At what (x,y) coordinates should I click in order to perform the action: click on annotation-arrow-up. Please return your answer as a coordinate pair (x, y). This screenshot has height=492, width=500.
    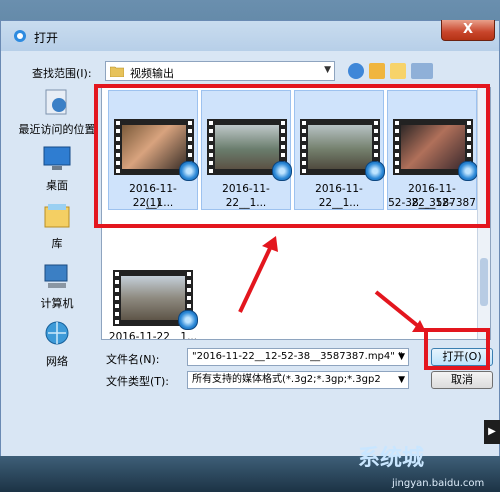
    Looking at the image, I should click on (256, 278).